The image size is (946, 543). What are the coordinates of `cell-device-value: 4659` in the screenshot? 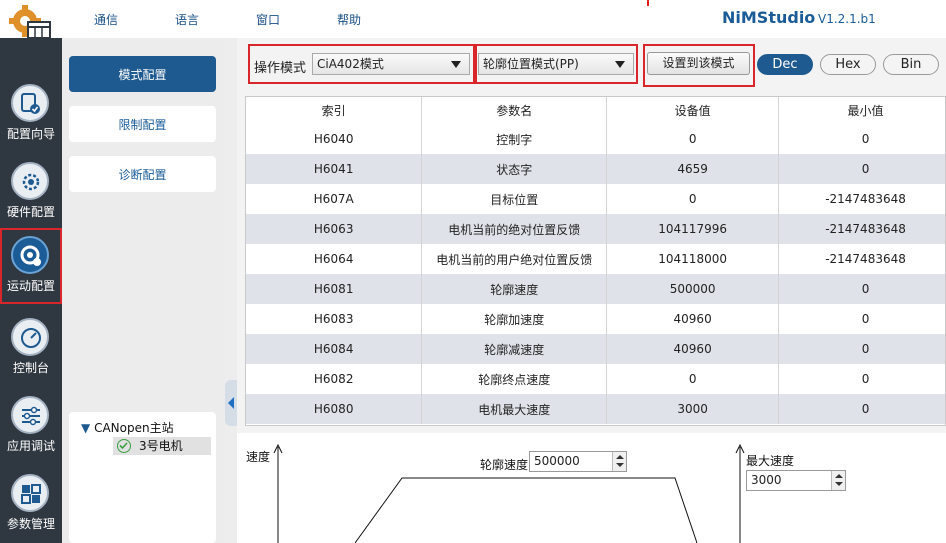 It's located at (693, 169).